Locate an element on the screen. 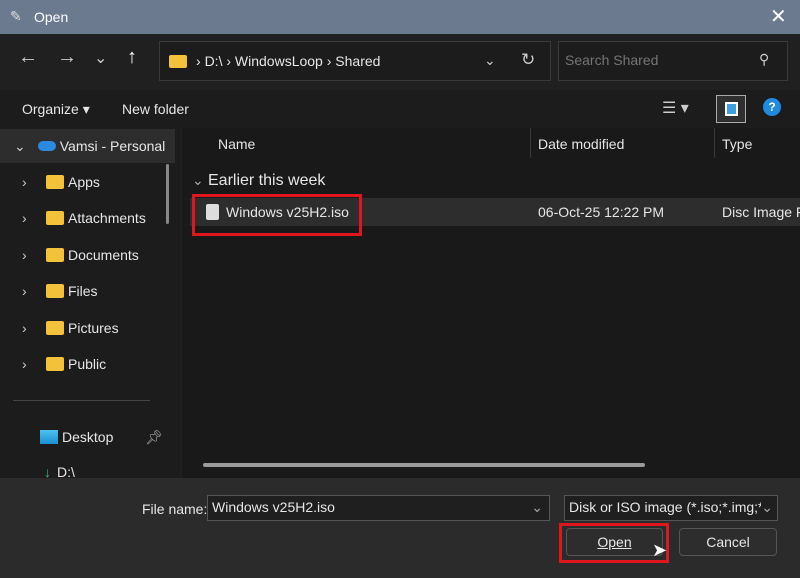 This screenshot has width=800, height=578. open-button: Open is located at coordinates (614, 542).